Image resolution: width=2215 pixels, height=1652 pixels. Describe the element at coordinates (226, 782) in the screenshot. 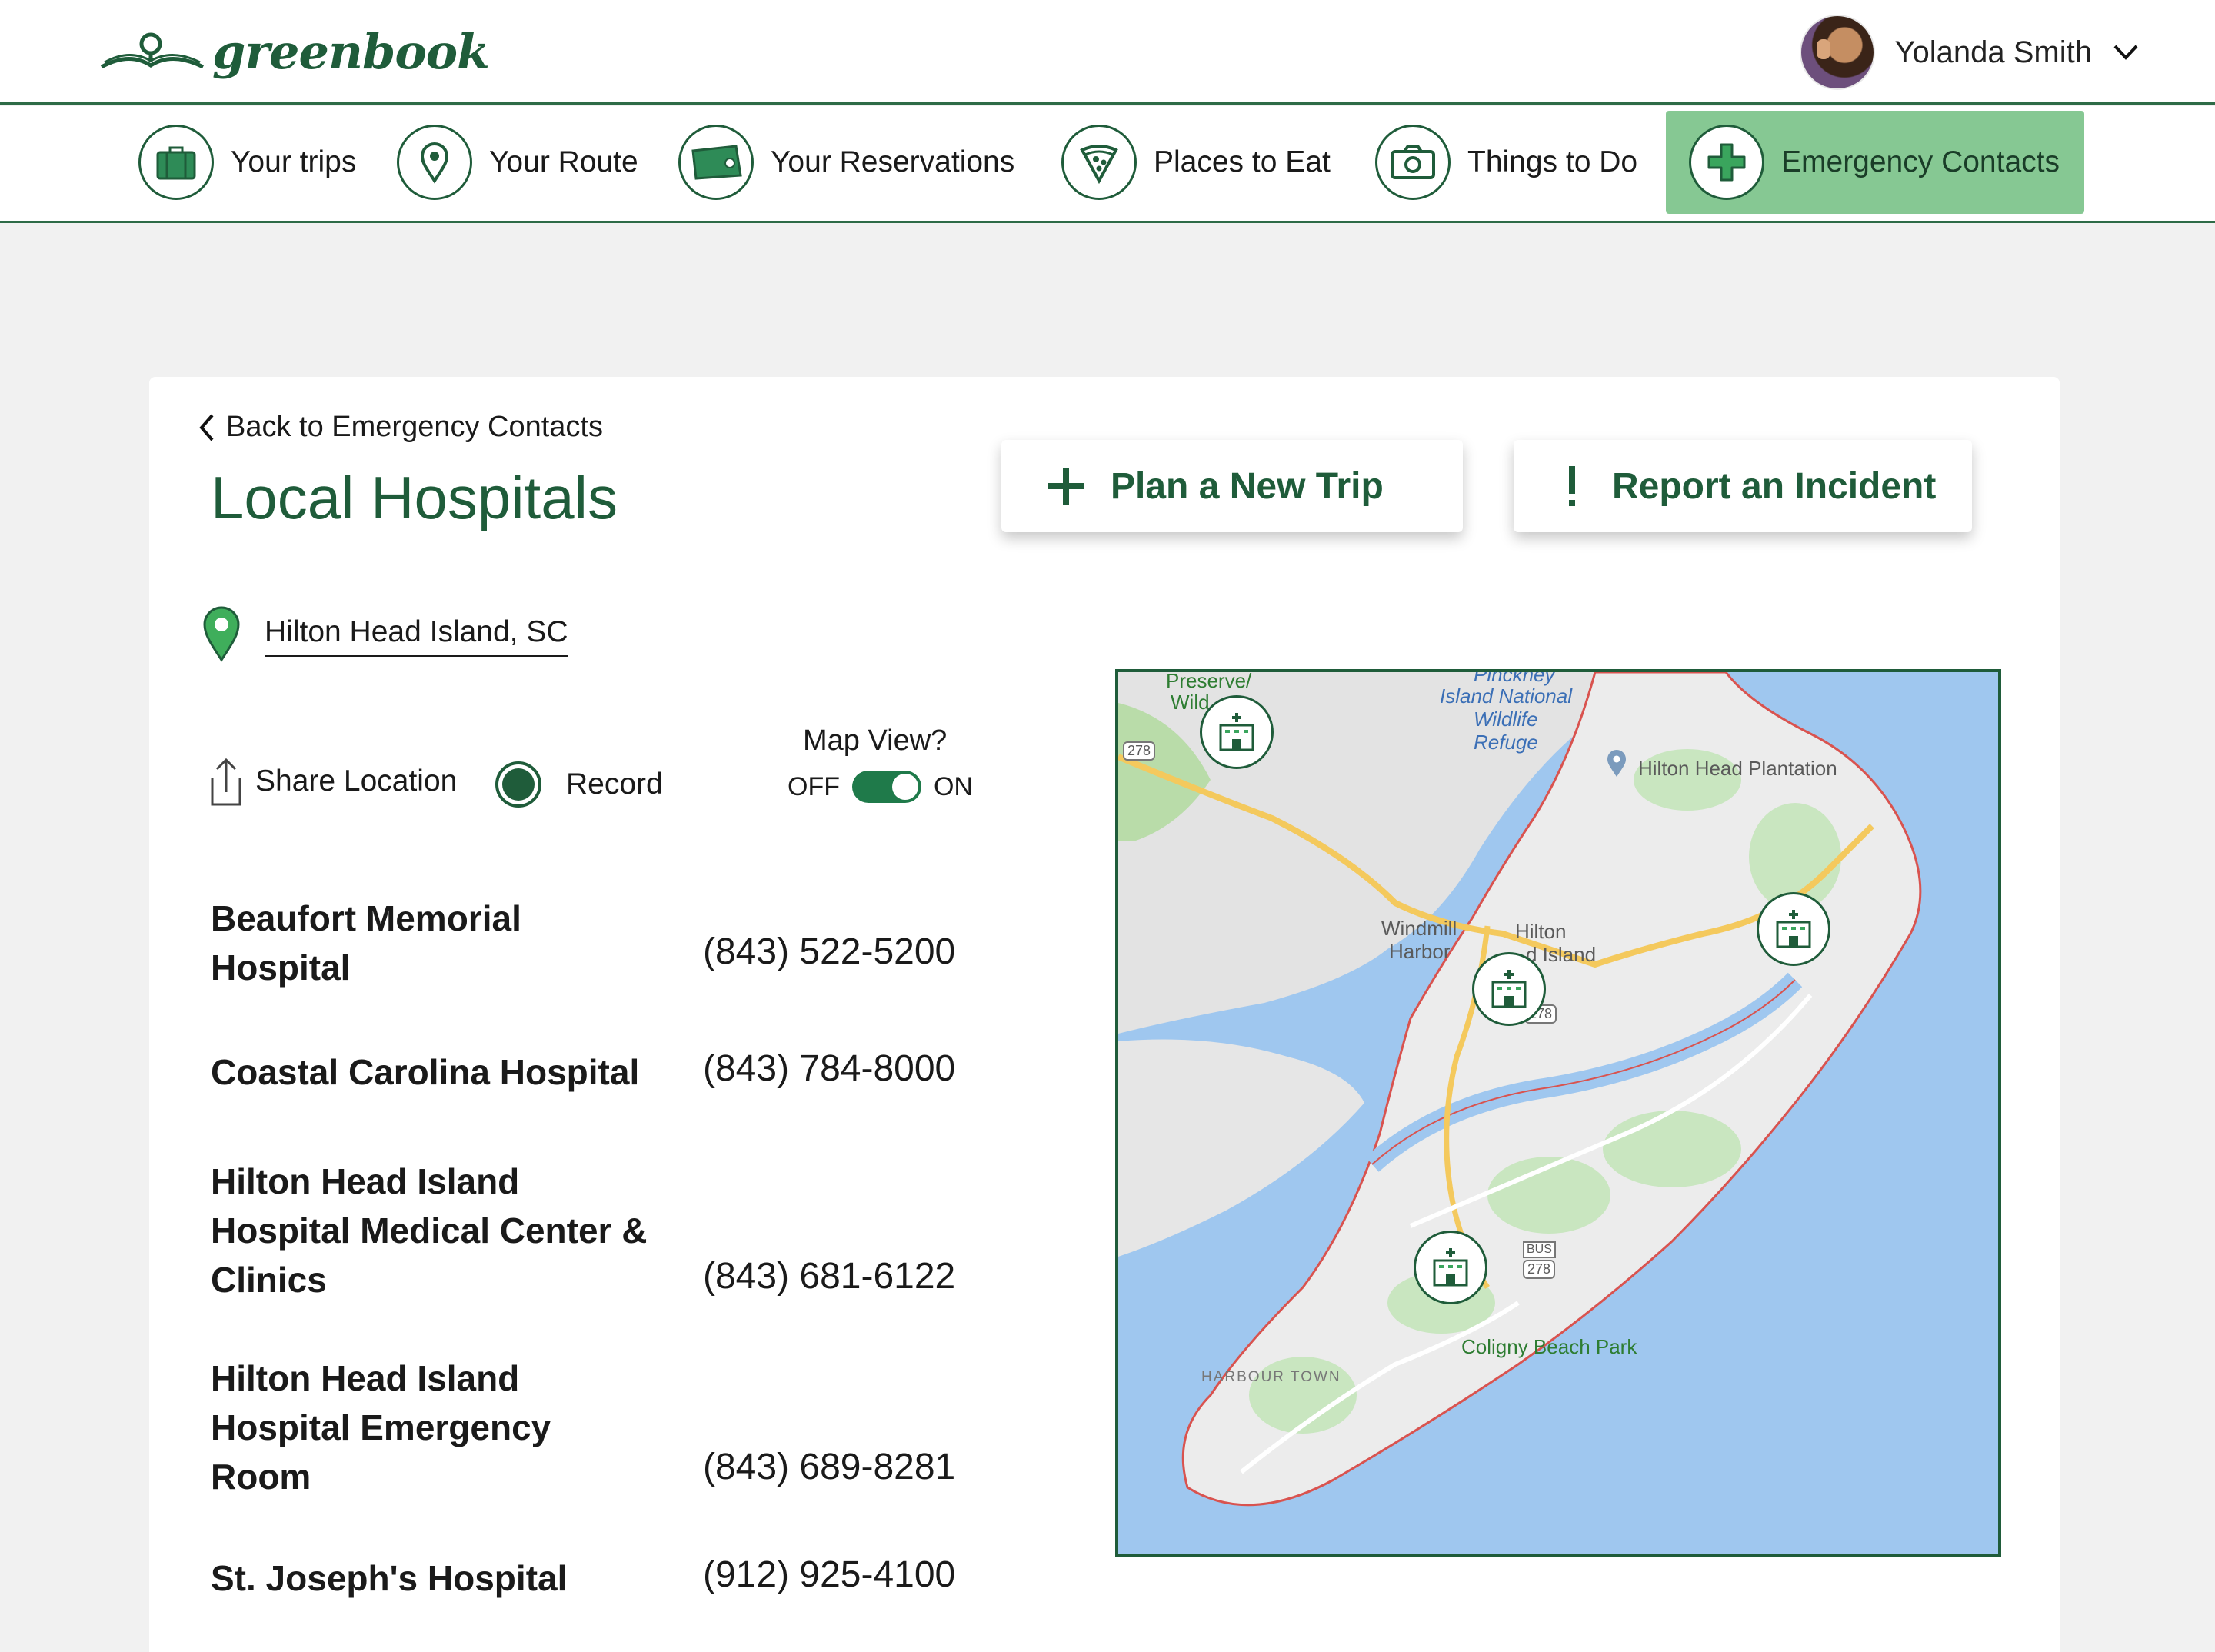

I see `share-icon` at that location.